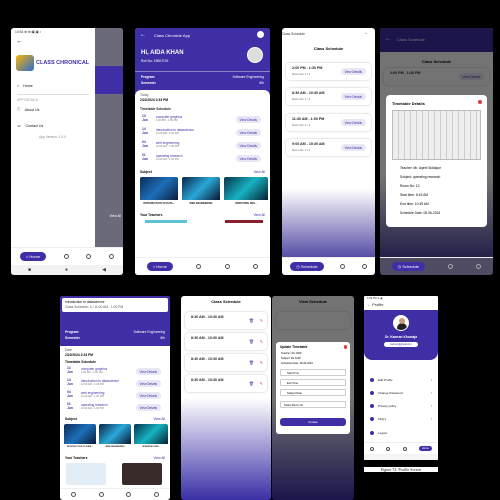  Describe the element at coordinates (401, 418) in the screenshot. I see `menu-faqs: FAQ's ›` at that location.